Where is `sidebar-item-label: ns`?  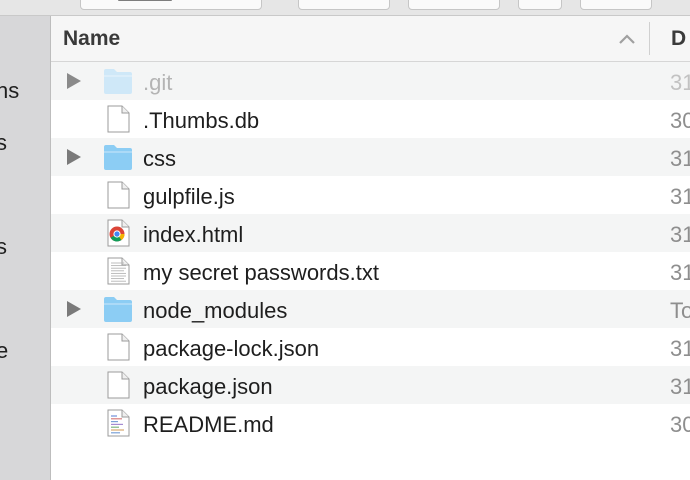 sidebar-item-label: ns is located at coordinates (9, 91).